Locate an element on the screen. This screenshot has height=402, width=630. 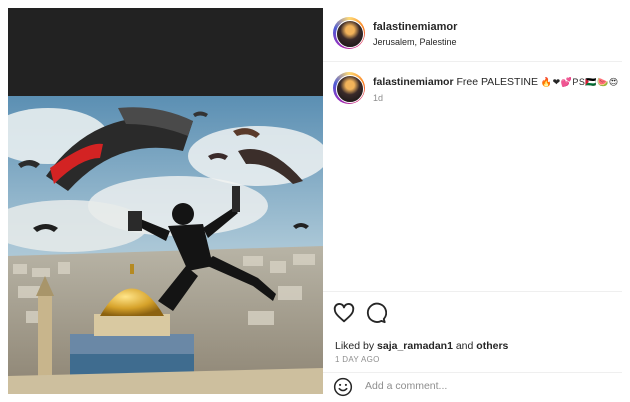
caption-username: falastinemiamor is located at coordinates (413, 82).